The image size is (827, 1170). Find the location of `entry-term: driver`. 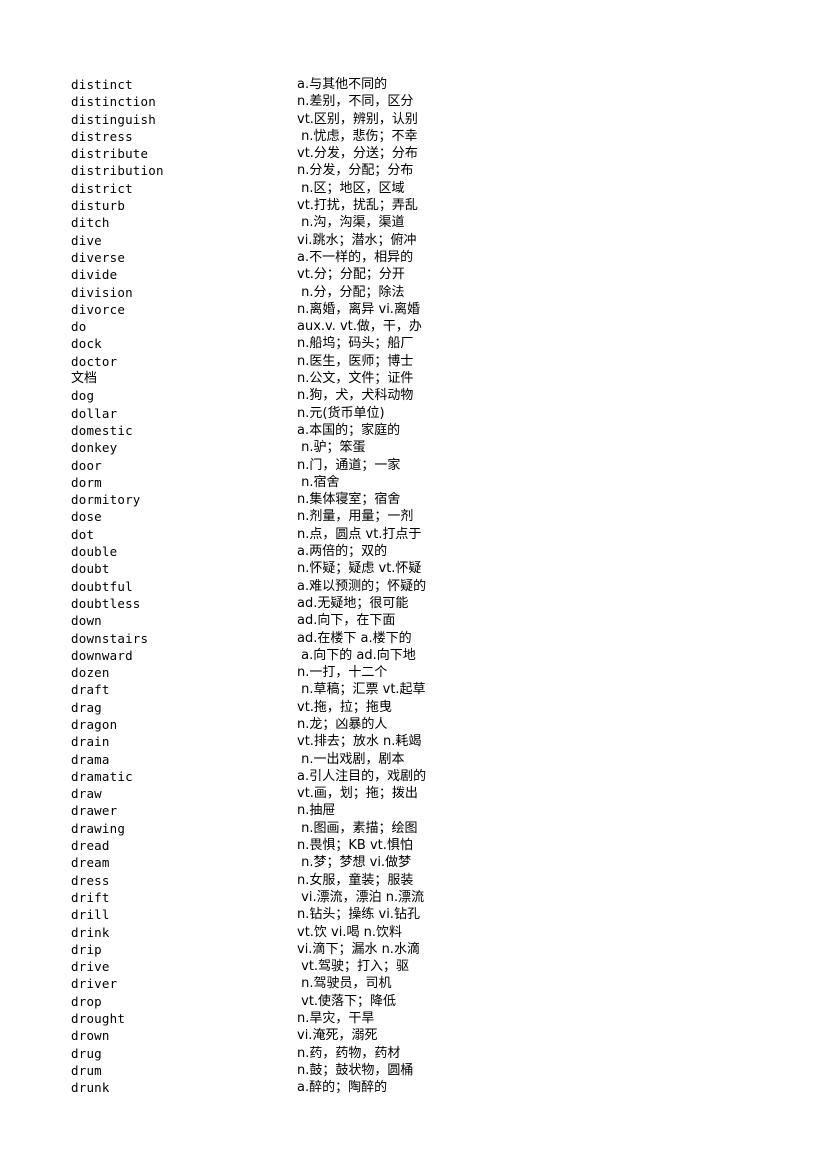

entry-term: driver is located at coordinates (94, 984).